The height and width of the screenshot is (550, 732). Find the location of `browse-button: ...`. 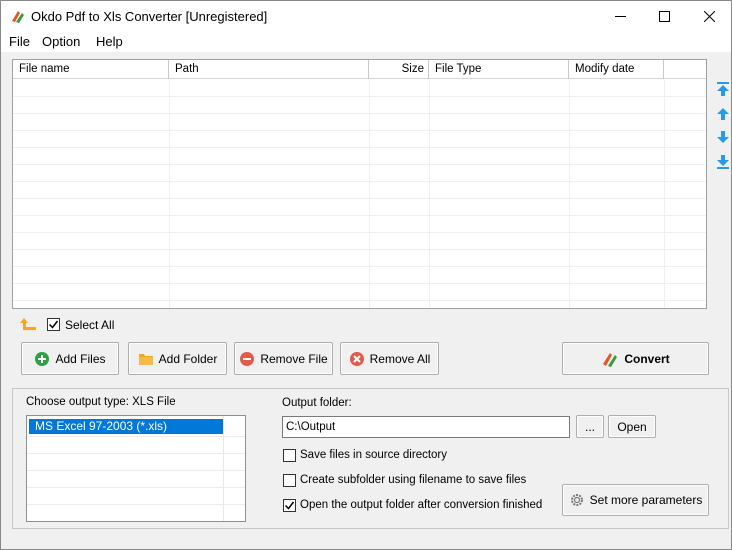

browse-button: ... is located at coordinates (590, 426).